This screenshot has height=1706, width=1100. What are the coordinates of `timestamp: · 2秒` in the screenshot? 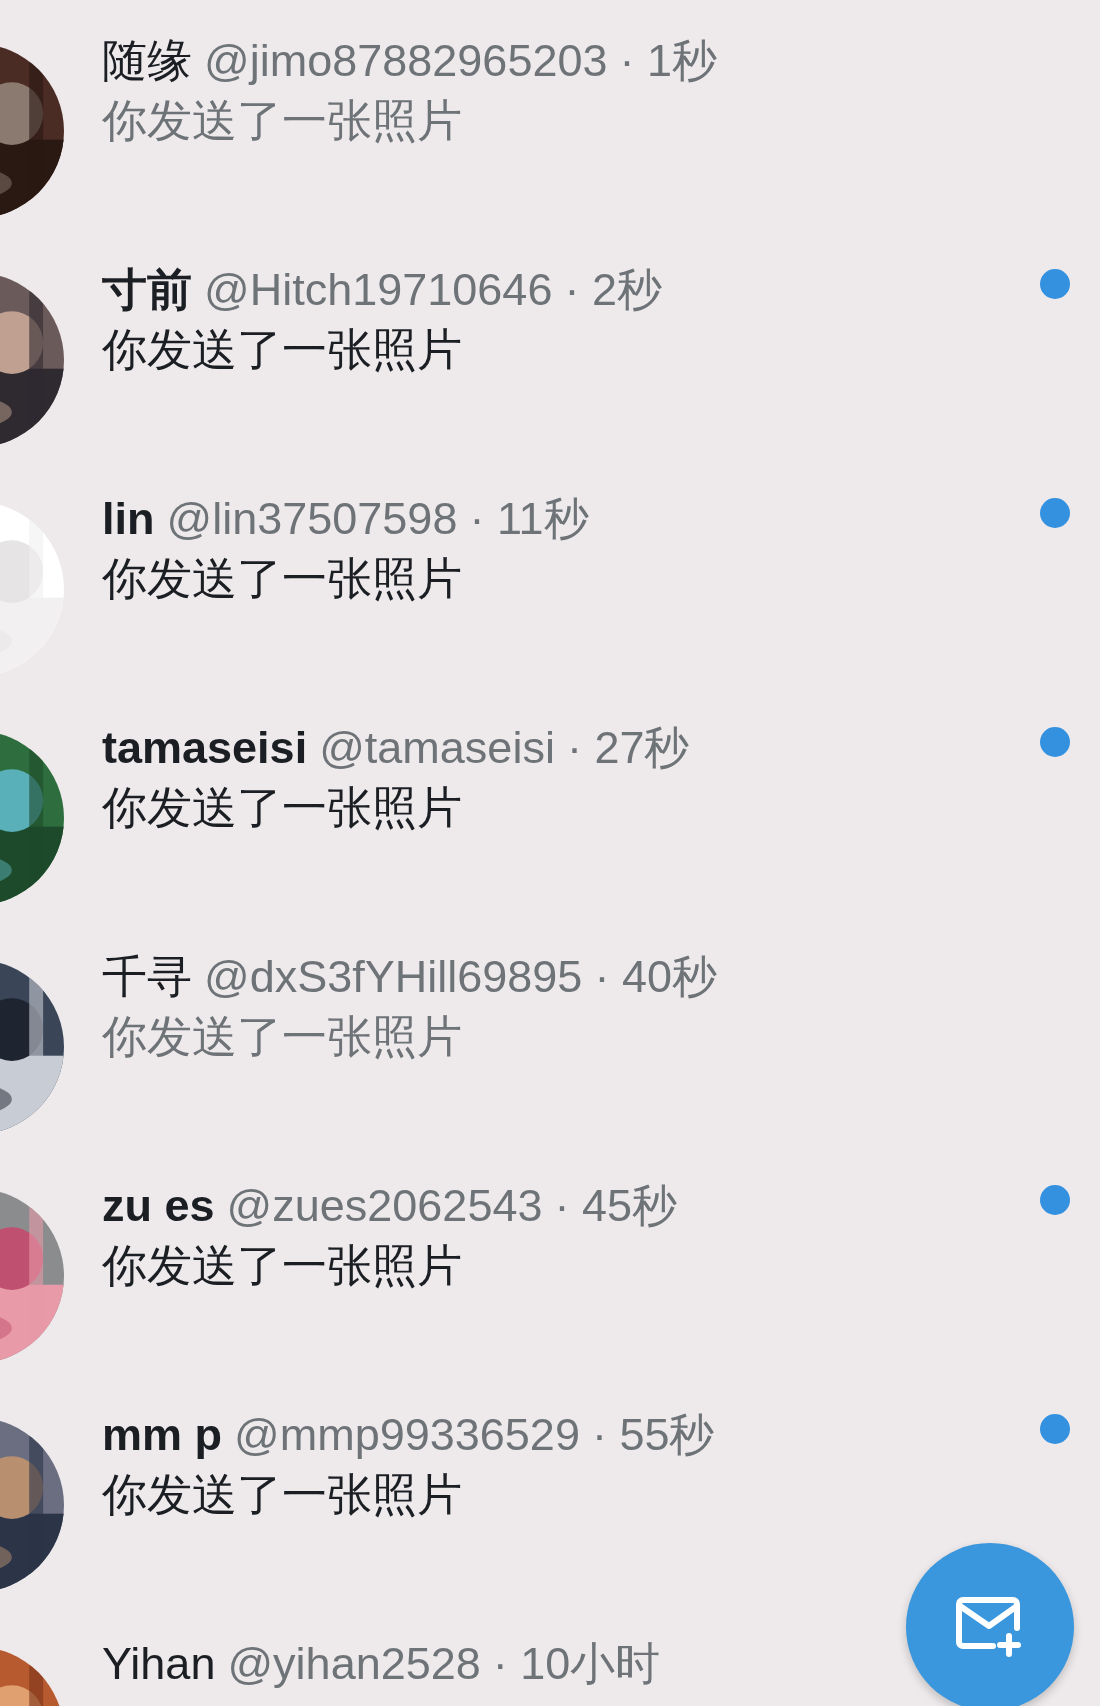 It's located at (613, 290).